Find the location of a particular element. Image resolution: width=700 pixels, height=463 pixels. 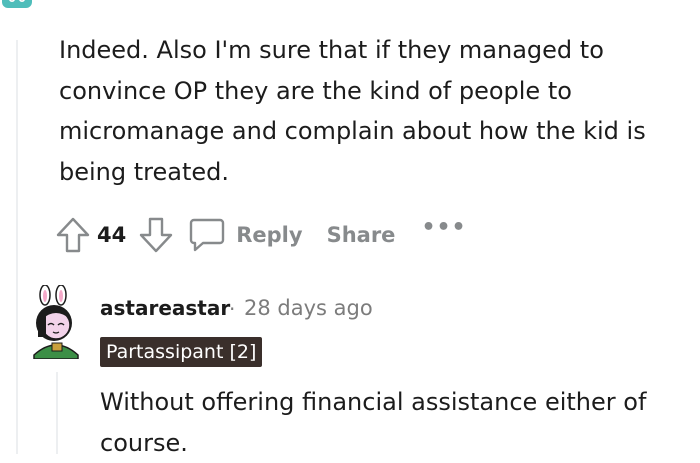

comment-icon is located at coordinates (207, 235).